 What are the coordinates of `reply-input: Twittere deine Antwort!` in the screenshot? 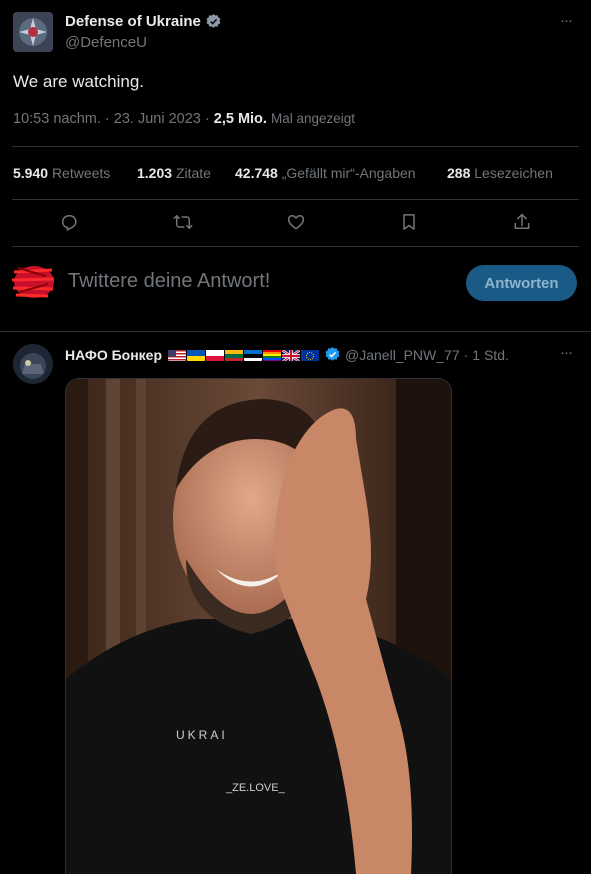 It's located at (169, 281).